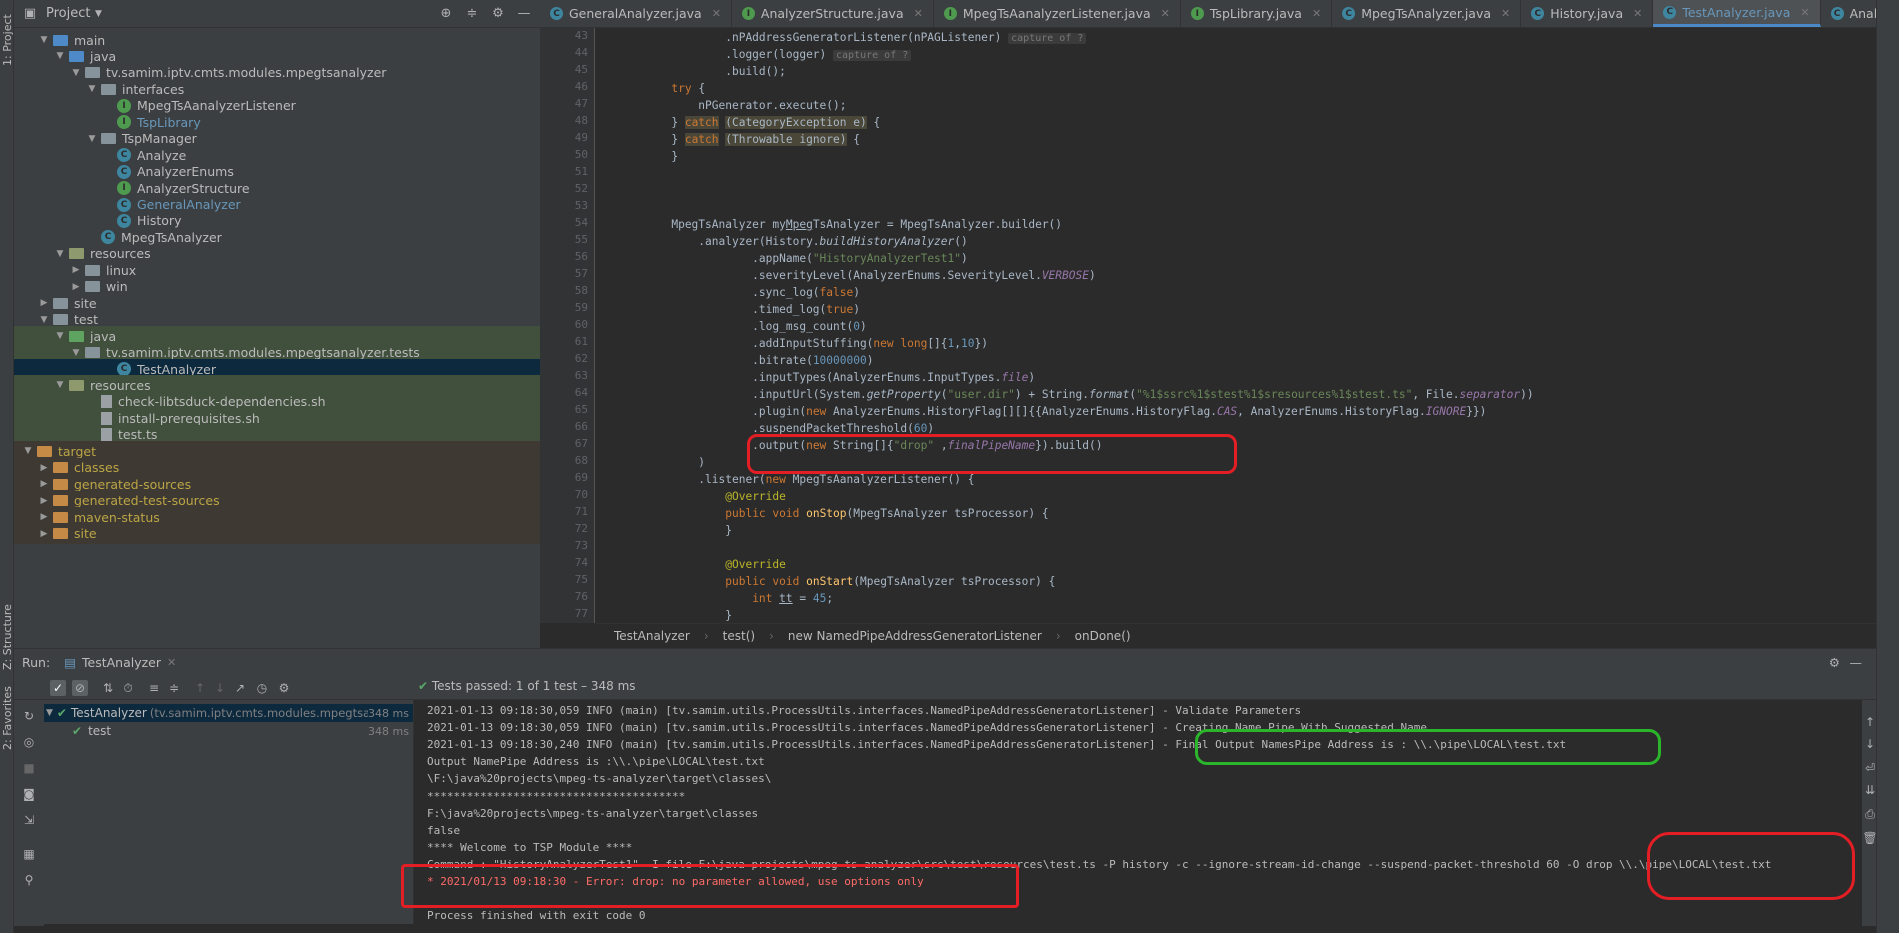  I want to click on locate-icon: ⊕, so click(446, 13).